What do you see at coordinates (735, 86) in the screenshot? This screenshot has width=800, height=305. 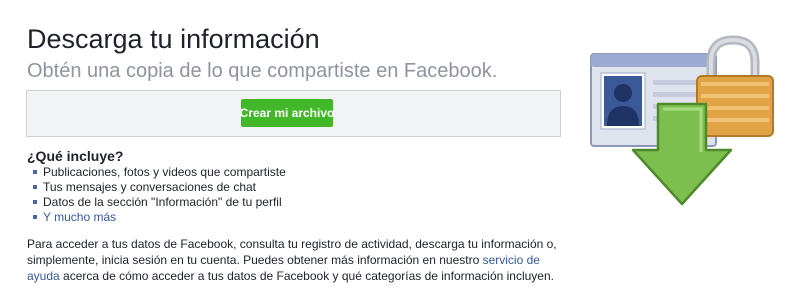 I see `lock-icon` at bounding box center [735, 86].